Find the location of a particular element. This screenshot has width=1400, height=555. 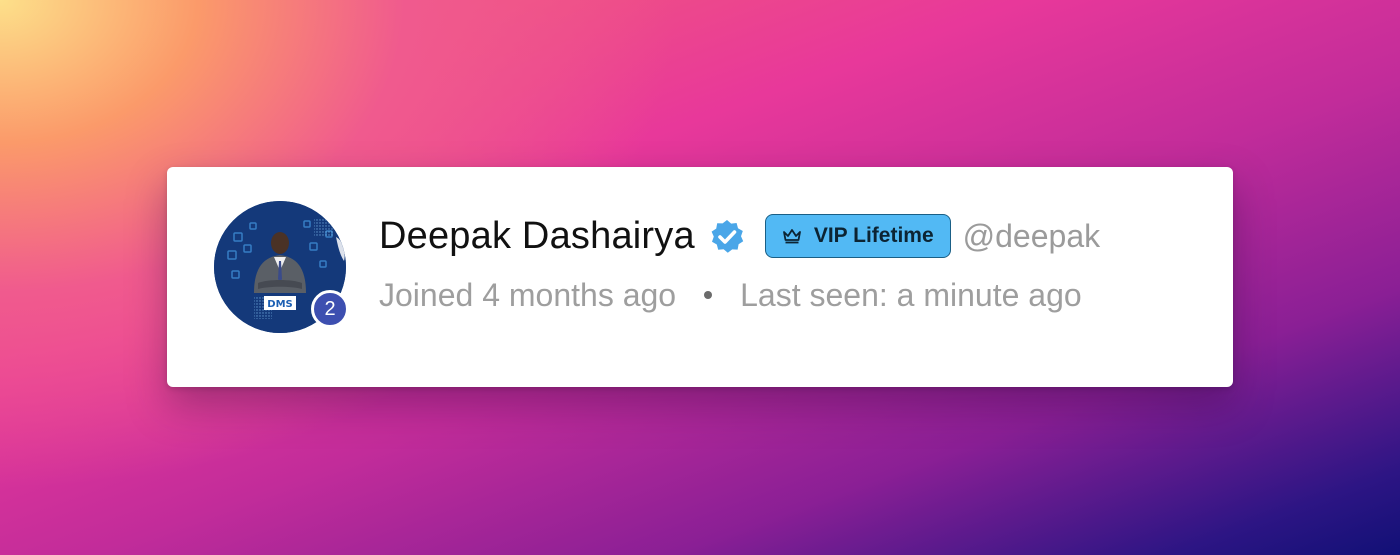

avatar-logo-text: DMS is located at coordinates (279, 304).